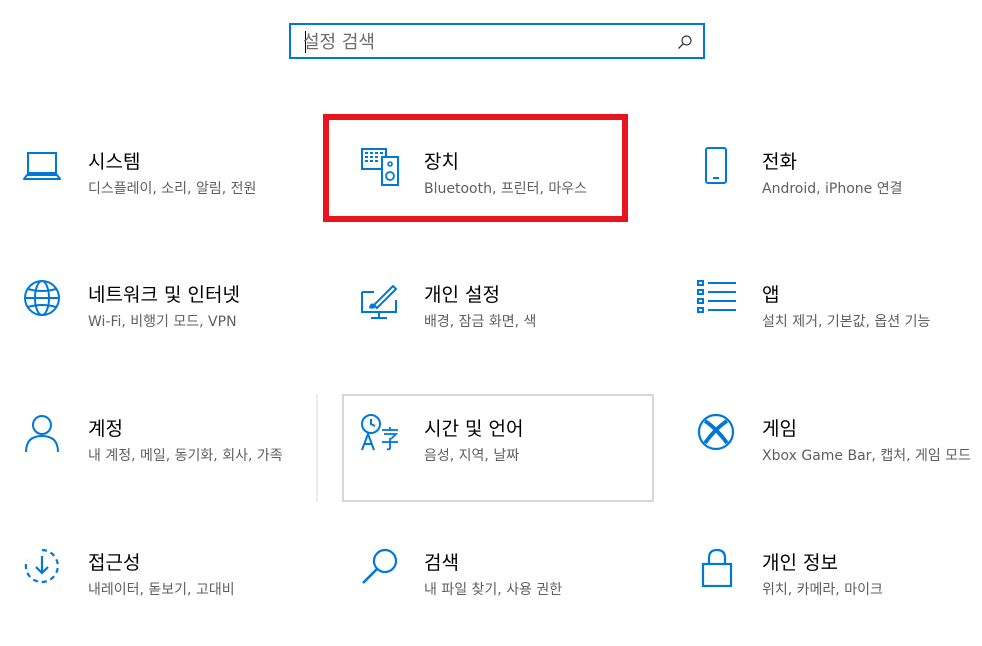 The width and height of the screenshot is (982, 646). Describe the element at coordinates (441, 563) in the screenshot. I see `tile-title: 검색` at that location.